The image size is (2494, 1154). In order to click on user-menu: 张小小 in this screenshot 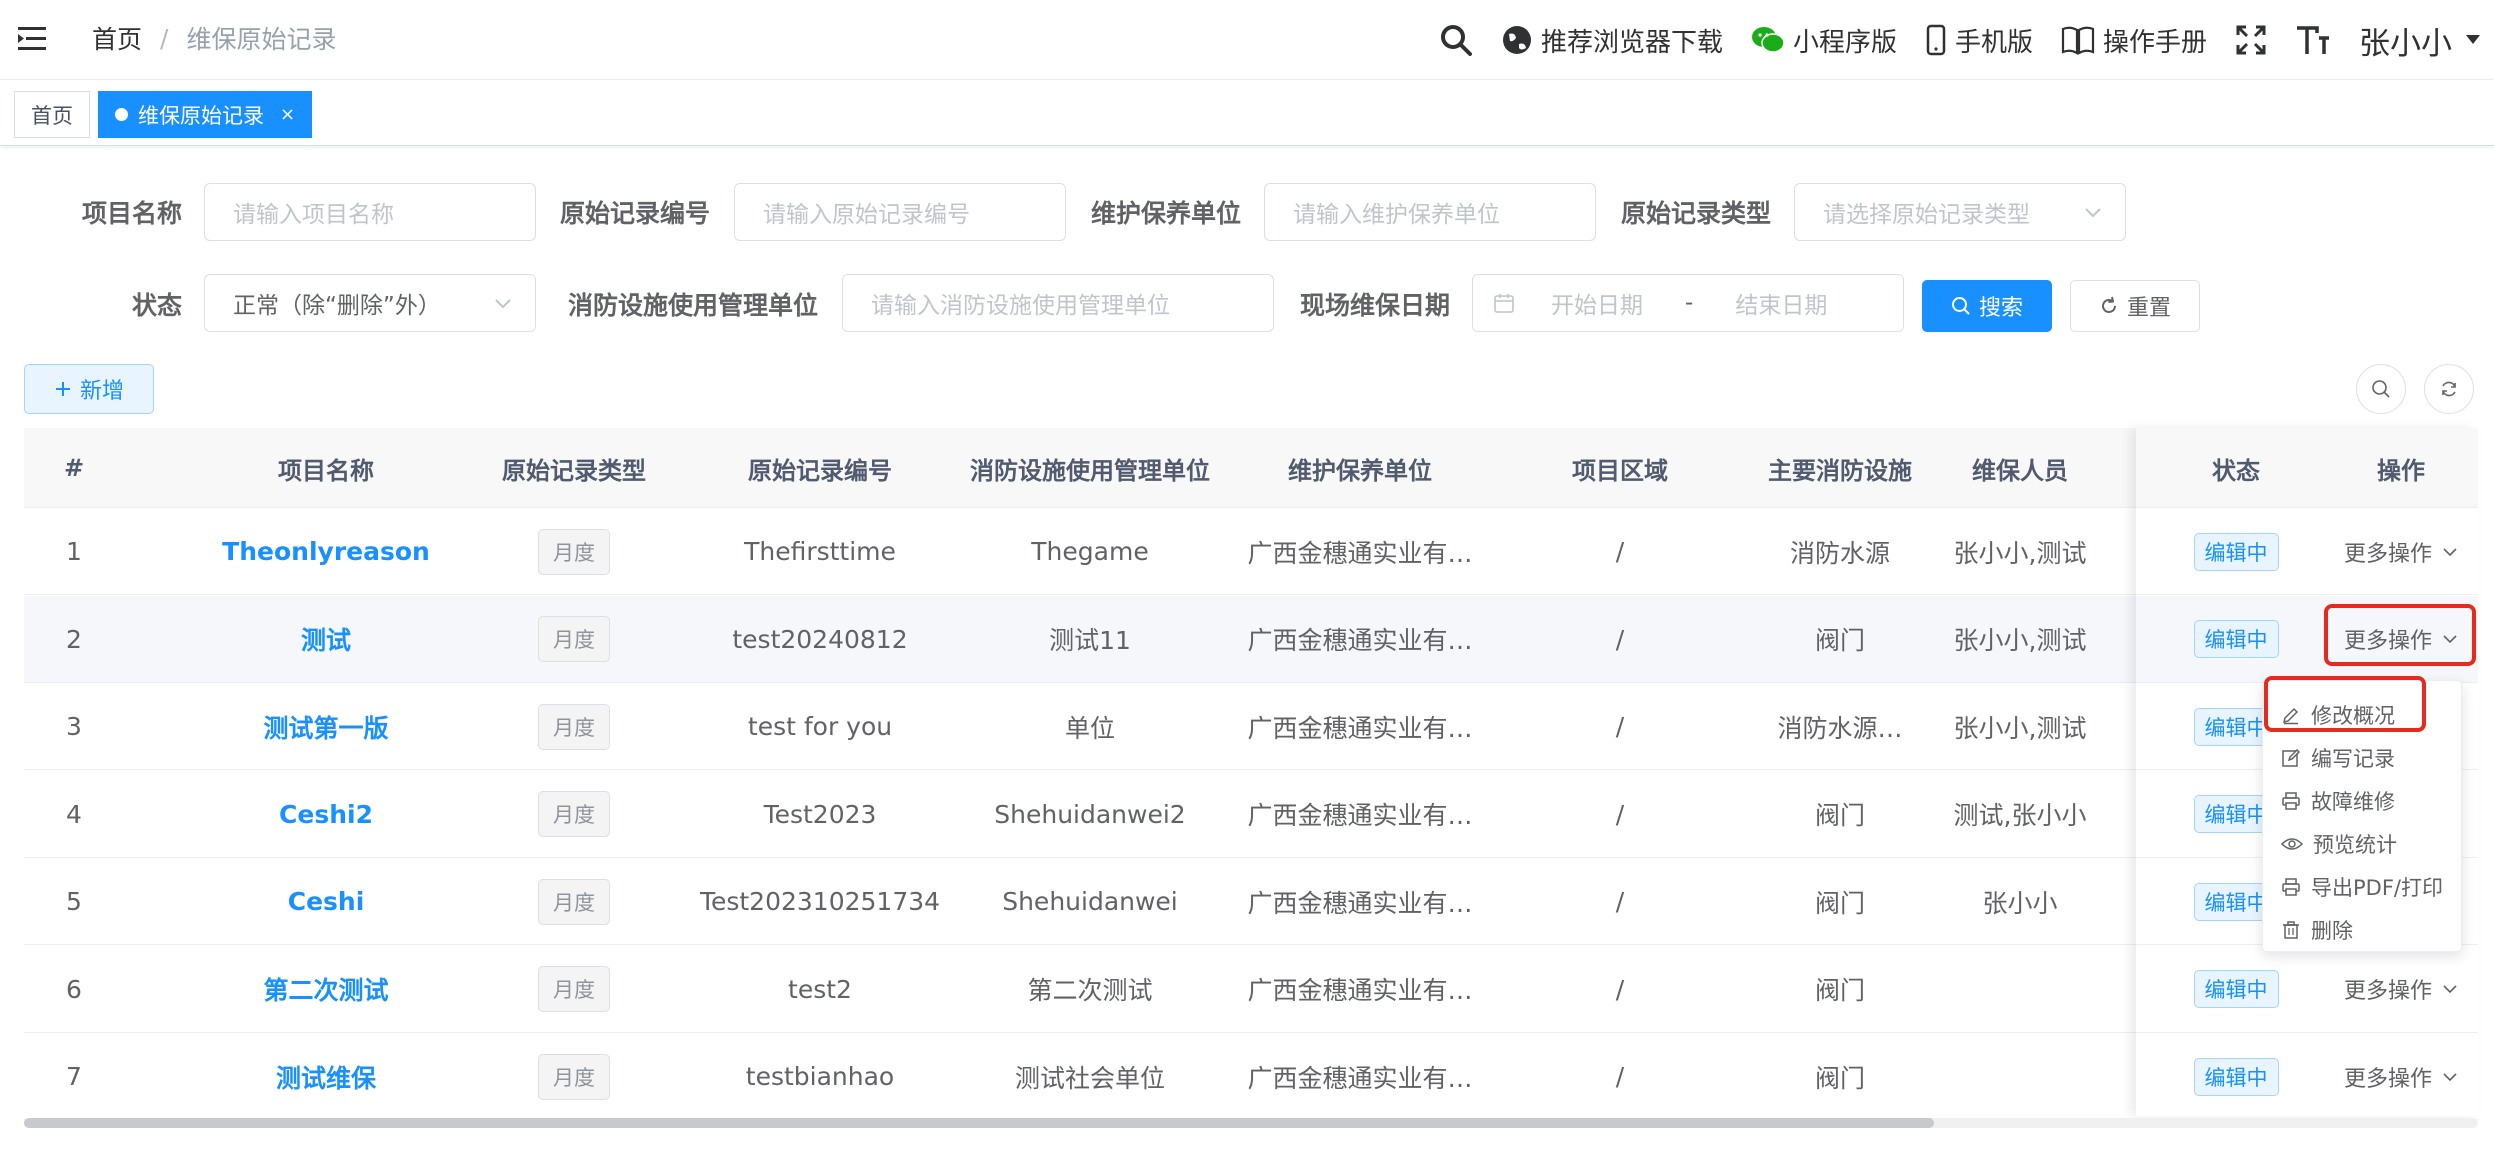, I will do `click(2419, 40)`.